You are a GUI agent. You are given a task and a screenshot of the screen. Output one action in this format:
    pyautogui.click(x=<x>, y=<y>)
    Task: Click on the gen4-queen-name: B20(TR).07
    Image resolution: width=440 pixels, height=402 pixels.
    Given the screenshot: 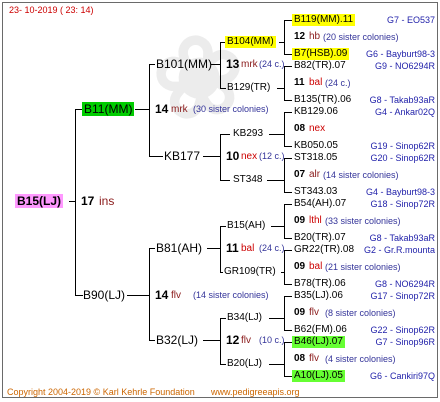 What is the action you would take?
    pyautogui.click(x=320, y=238)
    